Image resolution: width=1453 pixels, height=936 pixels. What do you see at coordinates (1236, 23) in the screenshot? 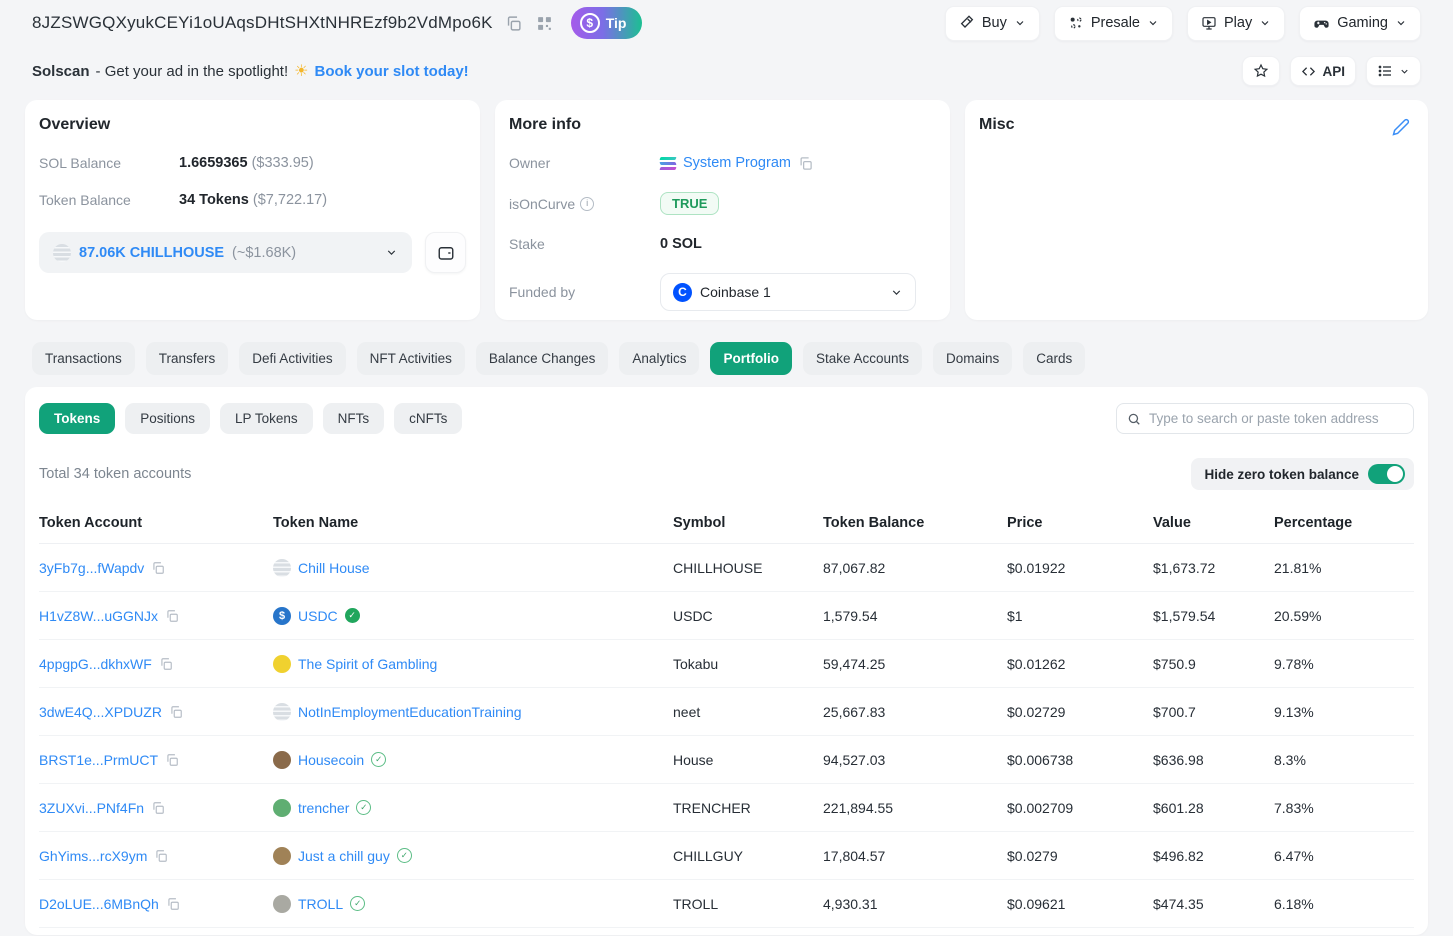
I see `play-button: Play` at bounding box center [1236, 23].